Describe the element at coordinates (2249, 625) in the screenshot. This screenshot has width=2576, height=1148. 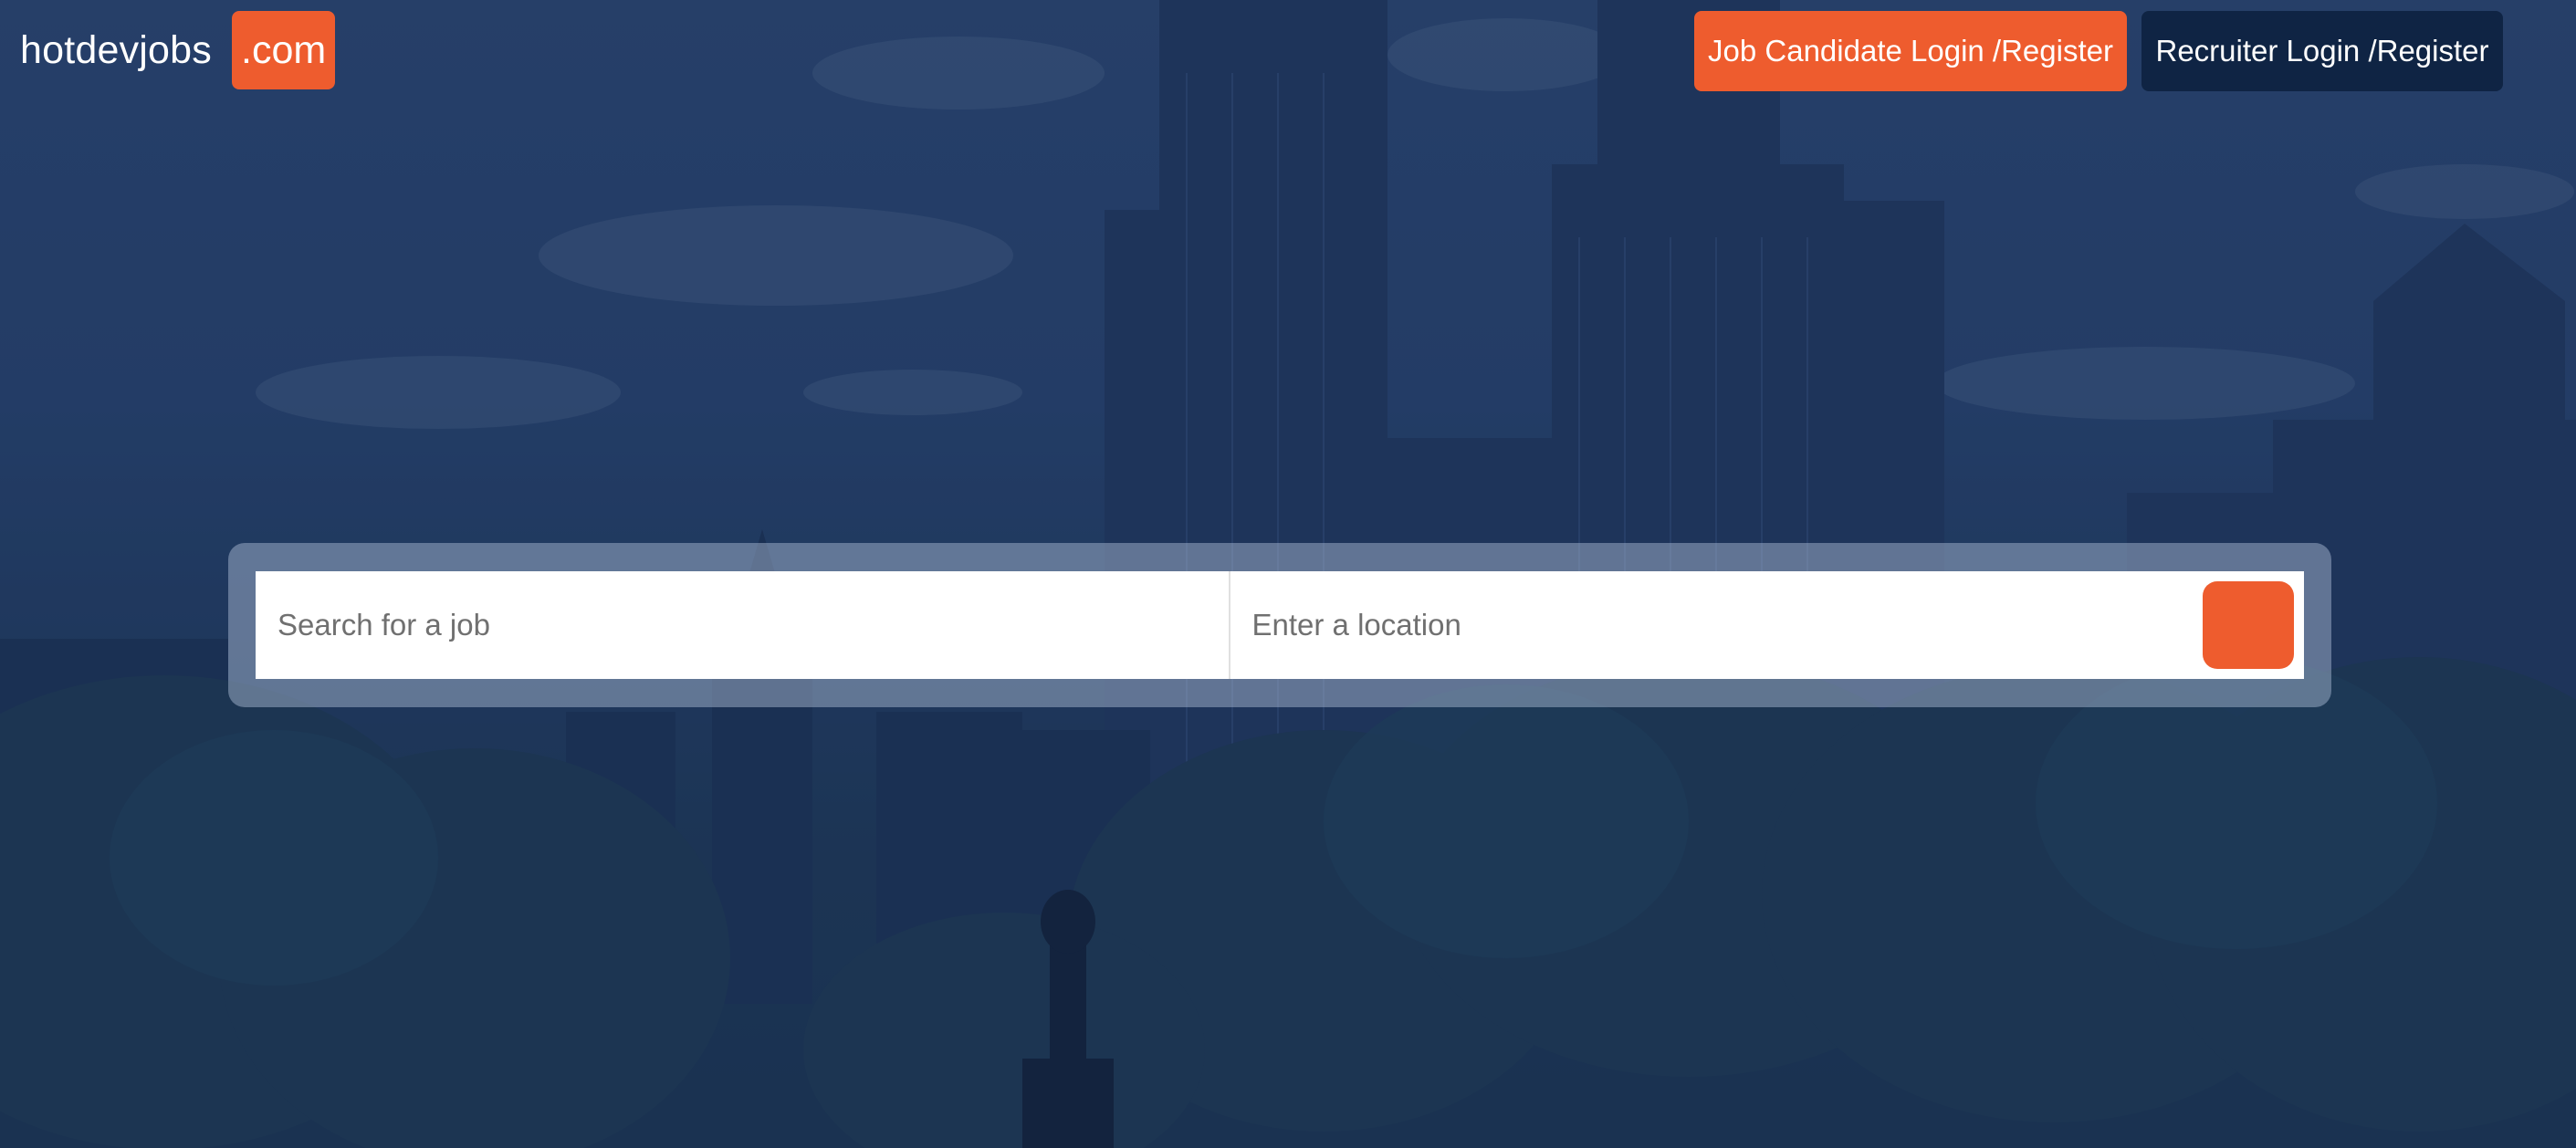
I see `search-button` at that location.